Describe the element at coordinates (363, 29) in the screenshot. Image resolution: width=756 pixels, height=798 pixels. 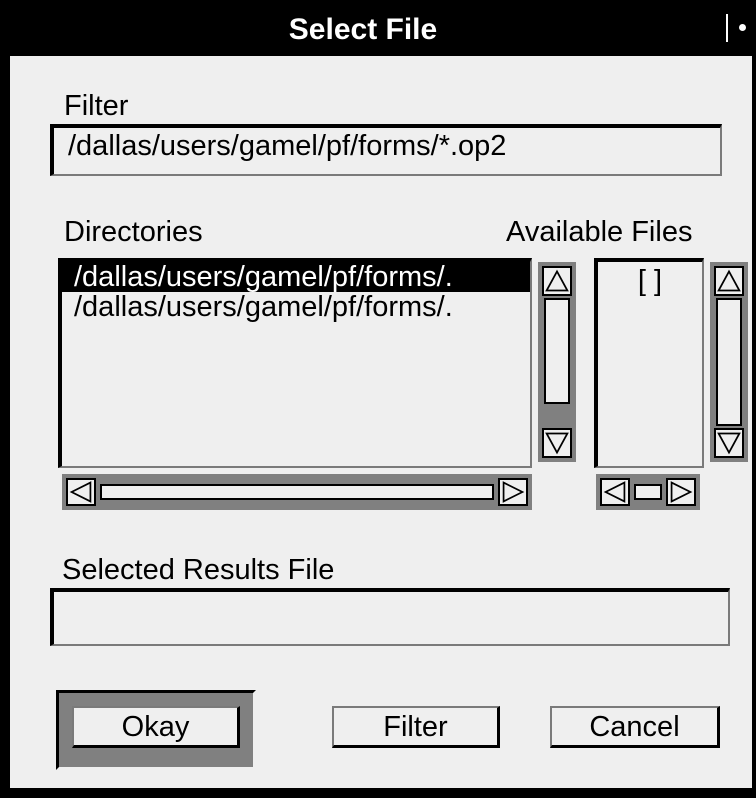
I see `dialog-title: Select File` at that location.